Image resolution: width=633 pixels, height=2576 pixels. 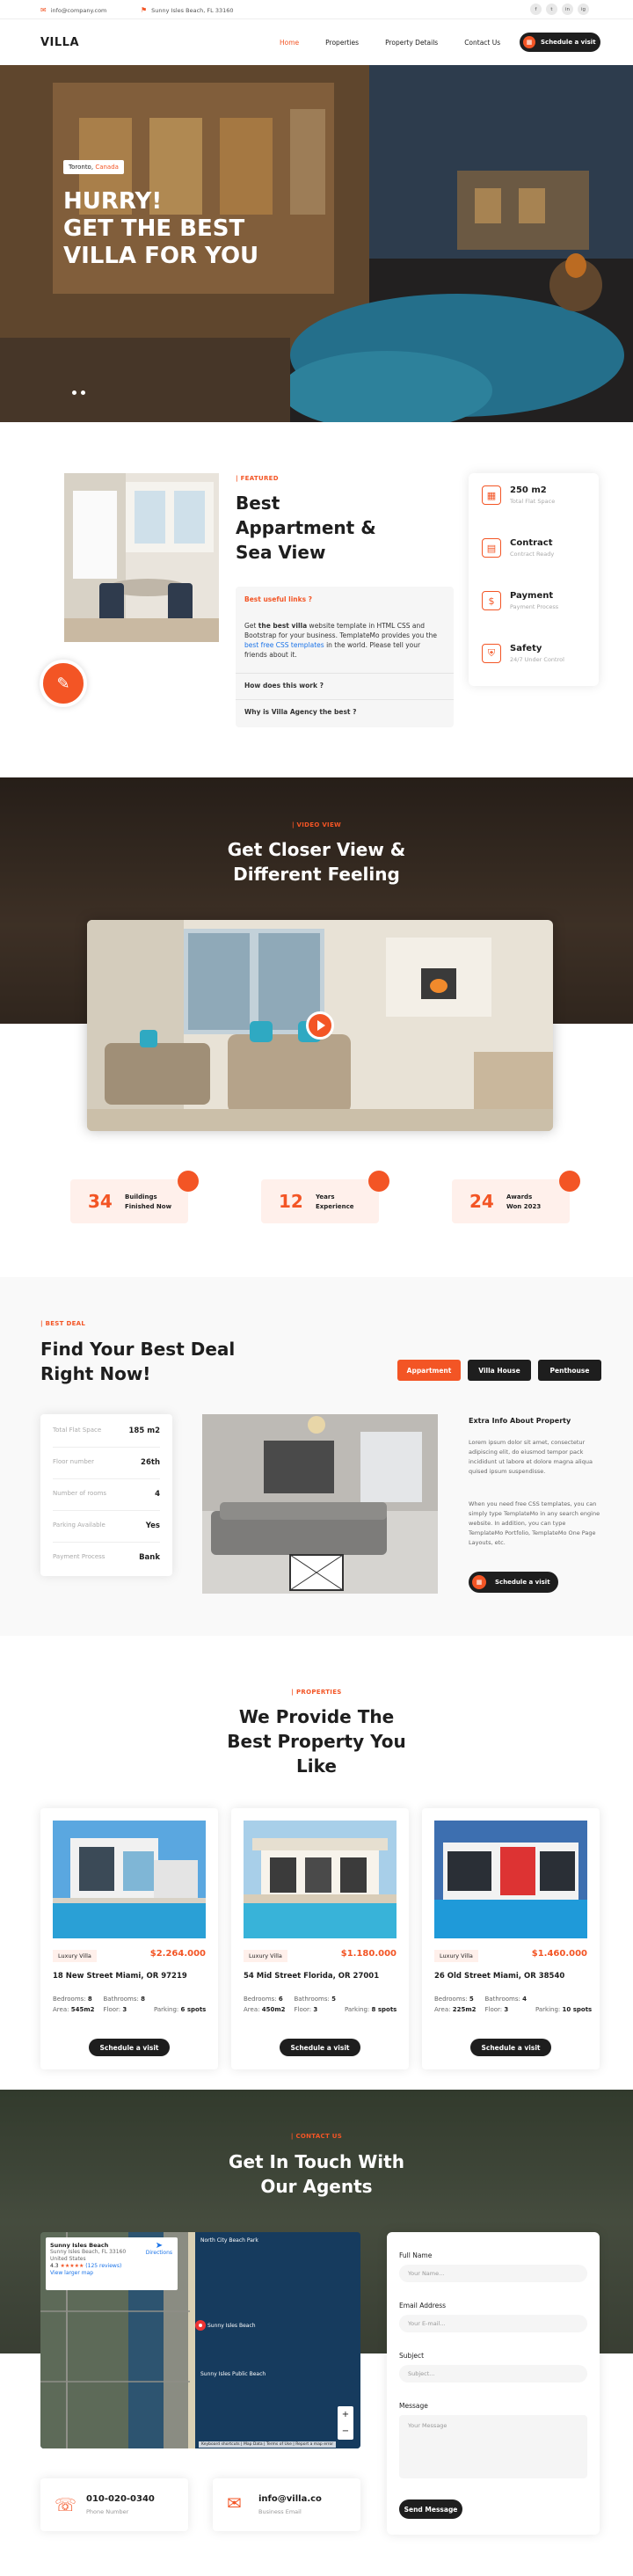 What do you see at coordinates (491, 653) in the screenshot?
I see `shield-icon: ⛨` at bounding box center [491, 653].